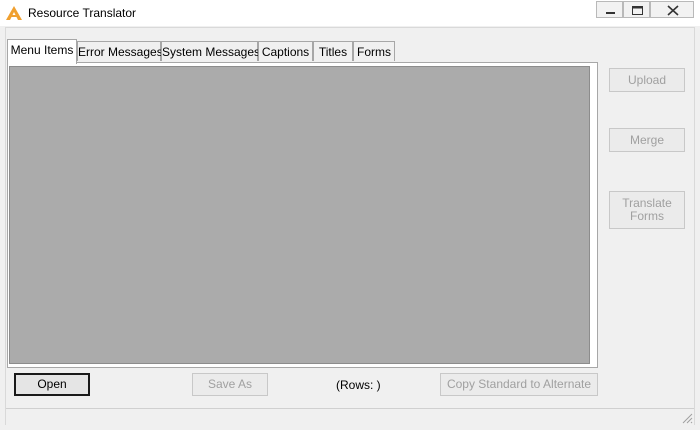 This screenshot has width=700, height=430. Describe the element at coordinates (647, 216) in the screenshot. I see `translate-forms-label-line2: Forms` at that location.